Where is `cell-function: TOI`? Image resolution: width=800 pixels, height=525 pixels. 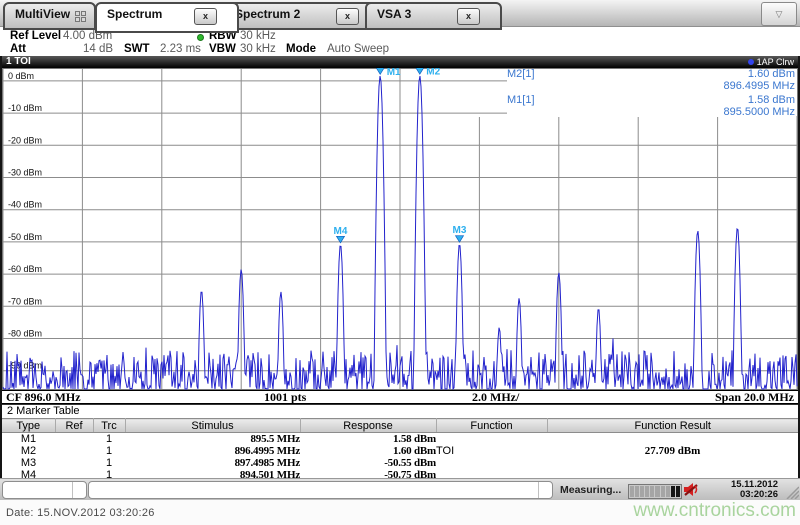 cell-function: TOI is located at coordinates (445, 451).